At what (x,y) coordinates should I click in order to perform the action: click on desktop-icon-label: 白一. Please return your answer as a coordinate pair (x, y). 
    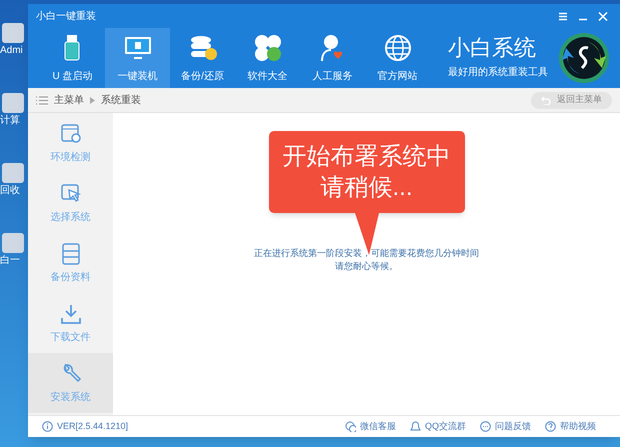
    Looking at the image, I should click on (10, 261).